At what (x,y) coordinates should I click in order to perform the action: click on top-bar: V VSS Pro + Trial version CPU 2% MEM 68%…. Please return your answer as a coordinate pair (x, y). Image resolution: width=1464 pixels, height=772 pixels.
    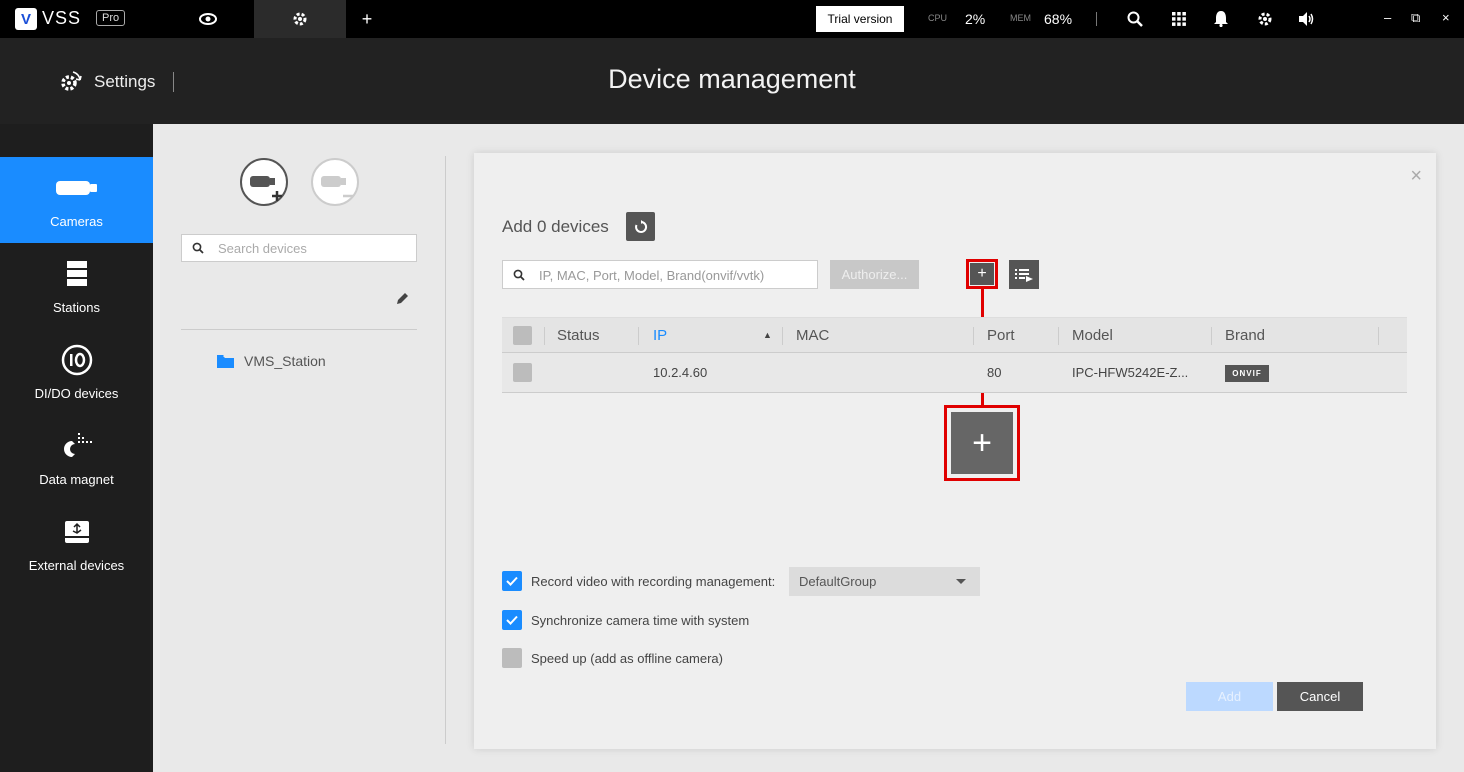
    Looking at the image, I should click on (732, 19).